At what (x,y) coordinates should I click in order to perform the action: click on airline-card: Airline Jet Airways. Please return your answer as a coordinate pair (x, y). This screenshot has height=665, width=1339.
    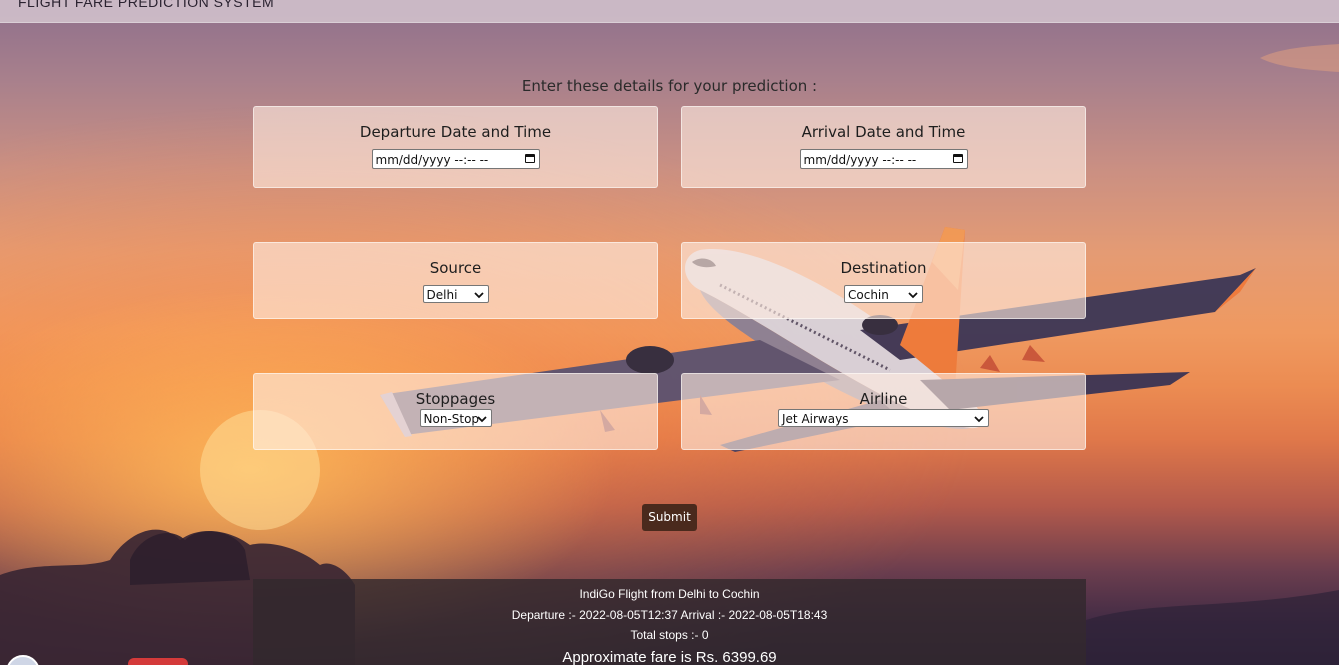
    Looking at the image, I should click on (883, 411).